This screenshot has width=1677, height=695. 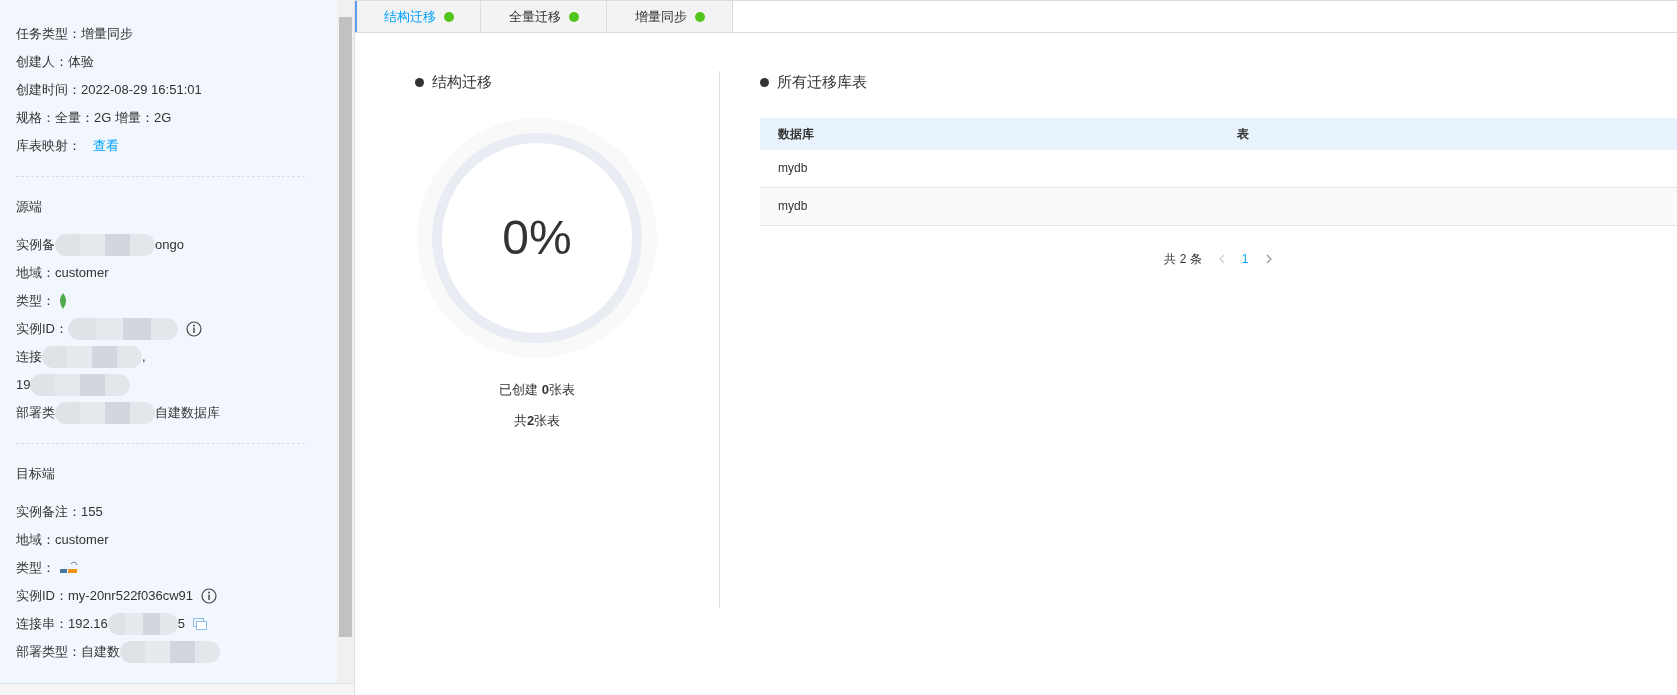 I want to click on dolphin-logo-icon, so click(x=69, y=568).